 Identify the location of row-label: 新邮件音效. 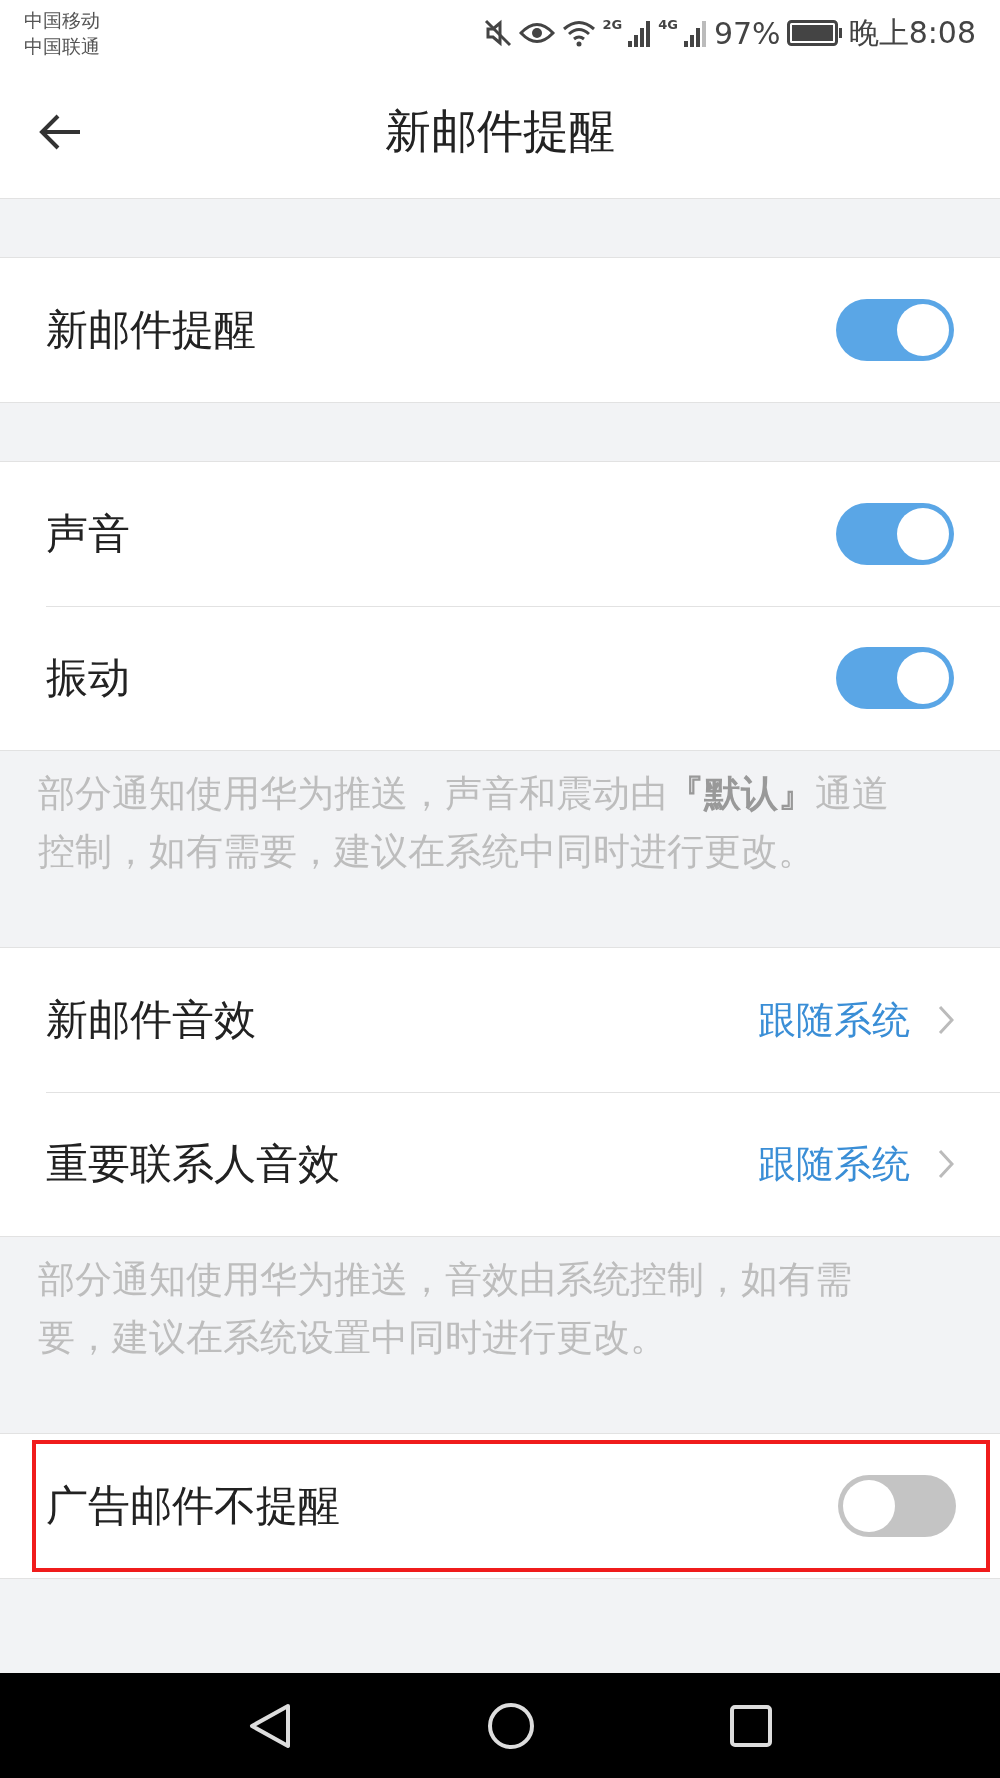
(151, 1020).